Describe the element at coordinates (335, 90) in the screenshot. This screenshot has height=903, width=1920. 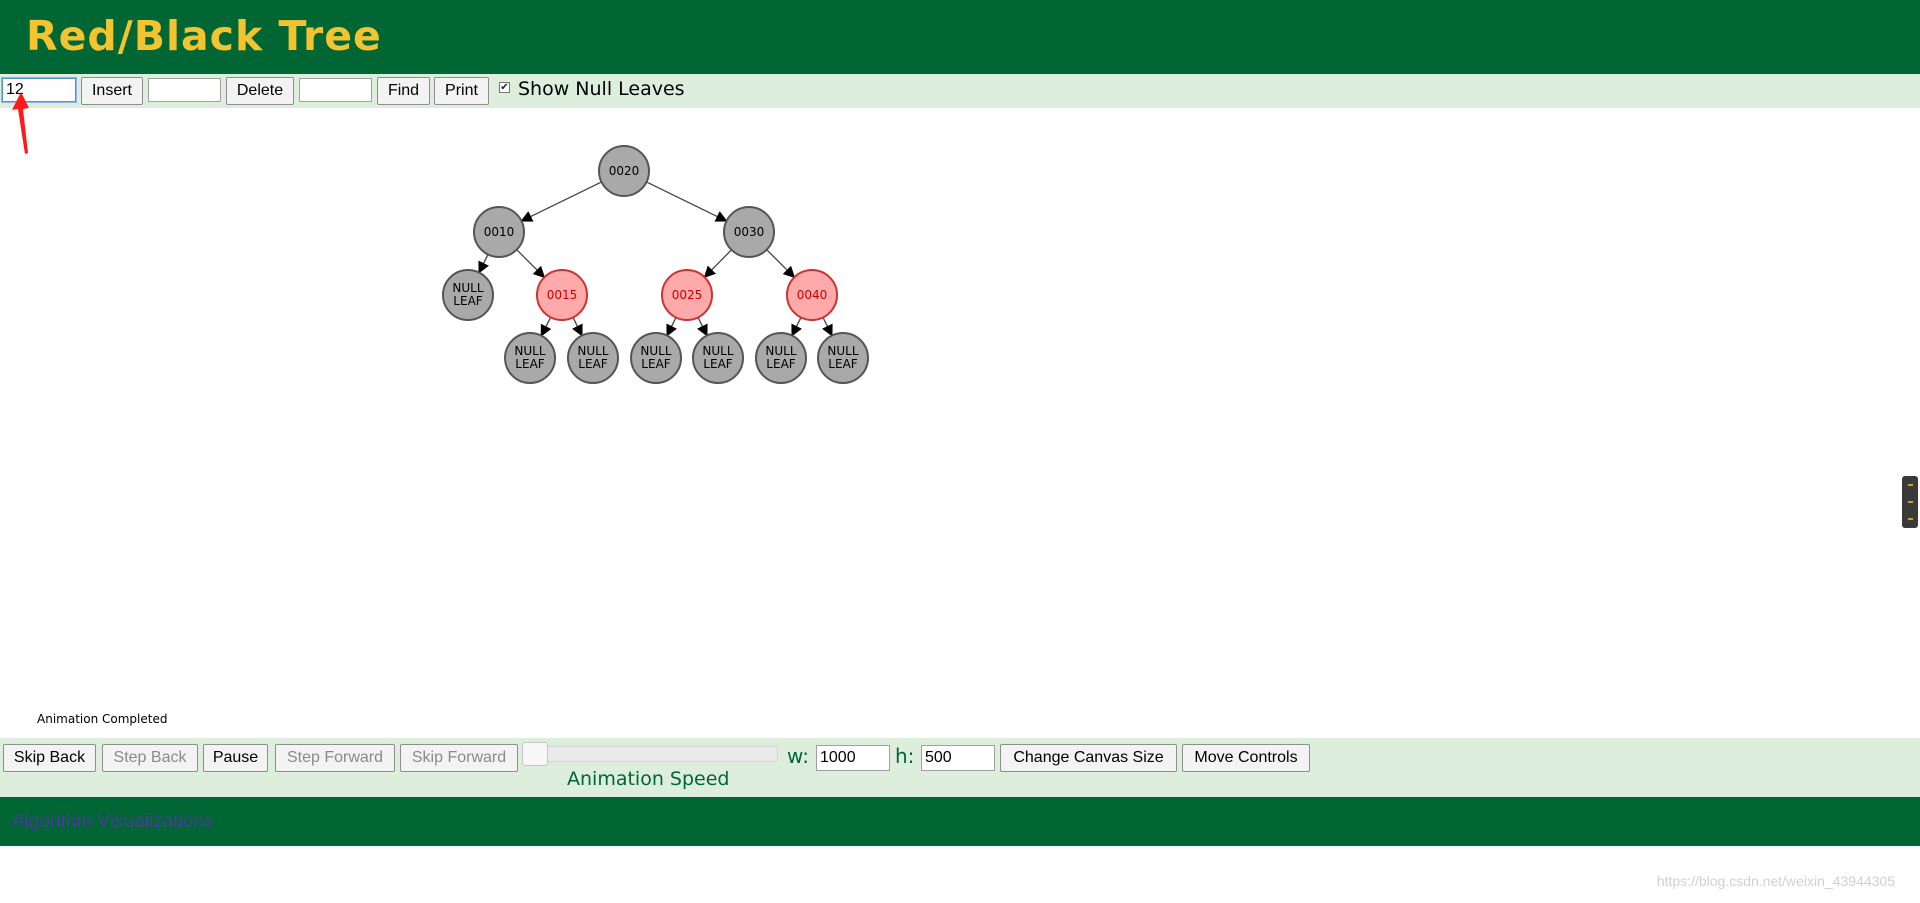
I see `find-value-input` at that location.